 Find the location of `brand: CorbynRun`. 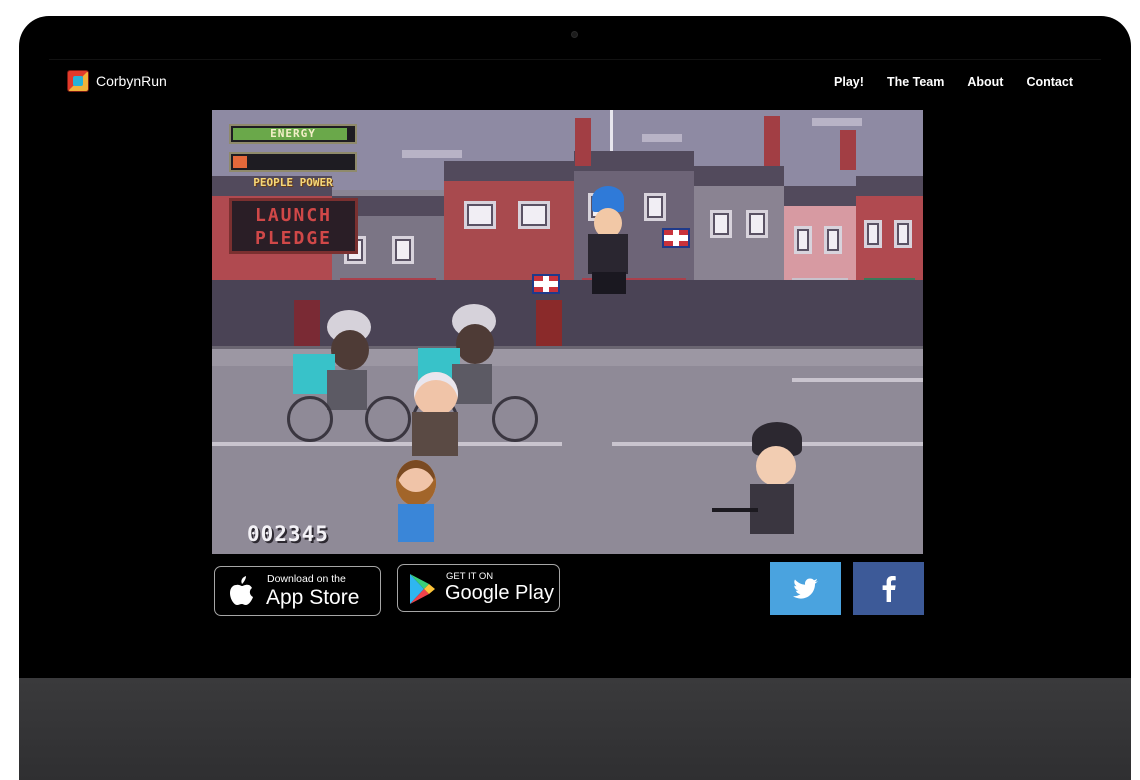

brand: CorbynRun is located at coordinates (117, 81).